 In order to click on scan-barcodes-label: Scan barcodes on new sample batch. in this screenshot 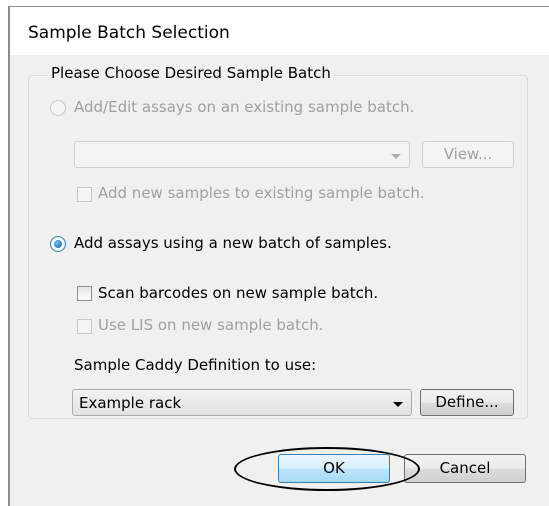, I will do `click(238, 293)`.